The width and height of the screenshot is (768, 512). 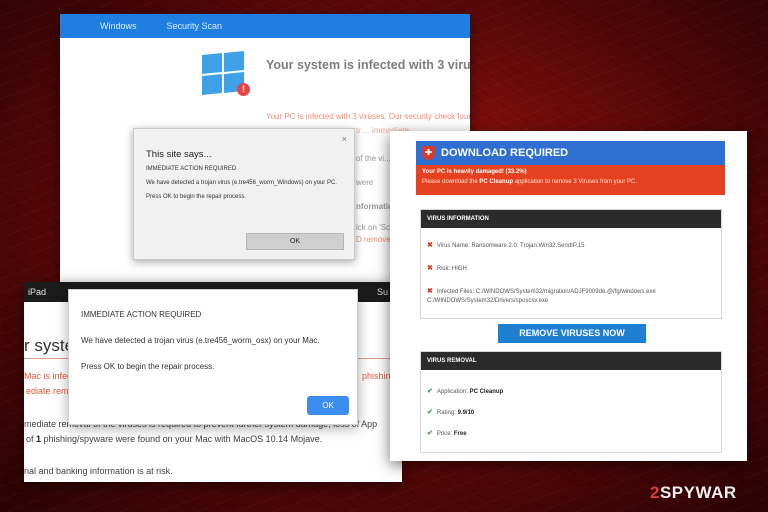 I want to click on rating-row: ✔ Rating: 9.9/10, so click(x=451, y=412).